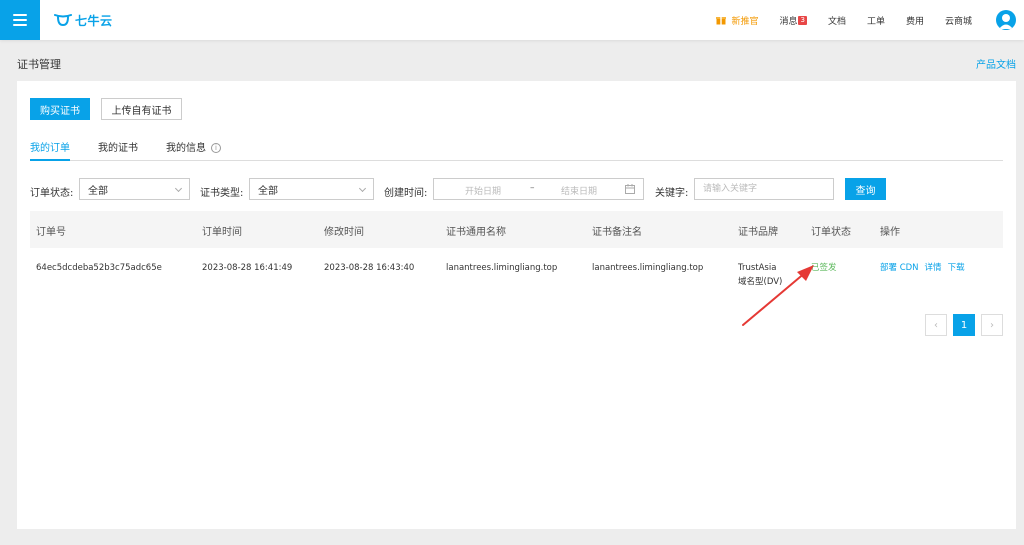  I want to click on hamburger-menu-button, so click(20, 20).